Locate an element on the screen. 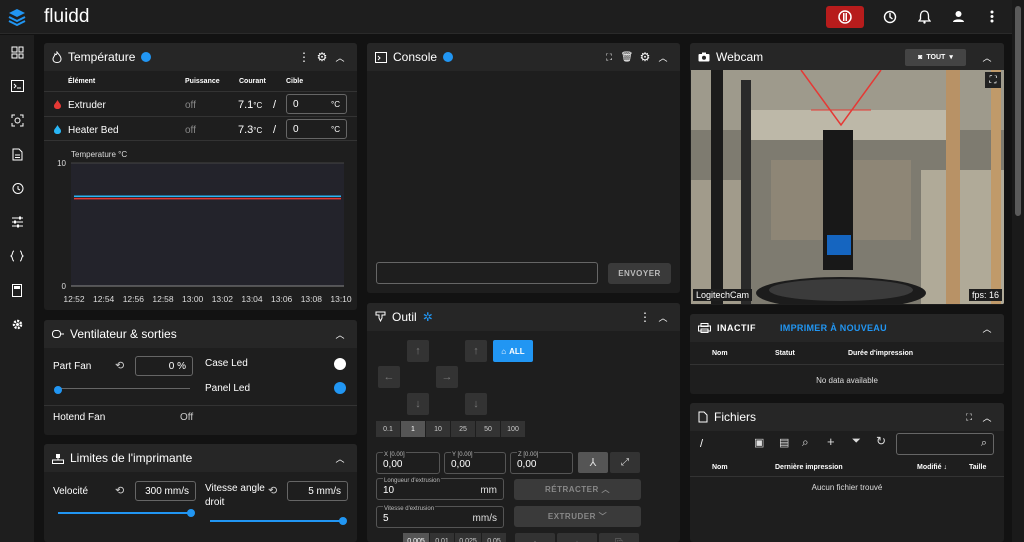 The width and height of the screenshot is (1024, 542). z-position-field: Z [0.00] 0,00 is located at coordinates (541, 463).